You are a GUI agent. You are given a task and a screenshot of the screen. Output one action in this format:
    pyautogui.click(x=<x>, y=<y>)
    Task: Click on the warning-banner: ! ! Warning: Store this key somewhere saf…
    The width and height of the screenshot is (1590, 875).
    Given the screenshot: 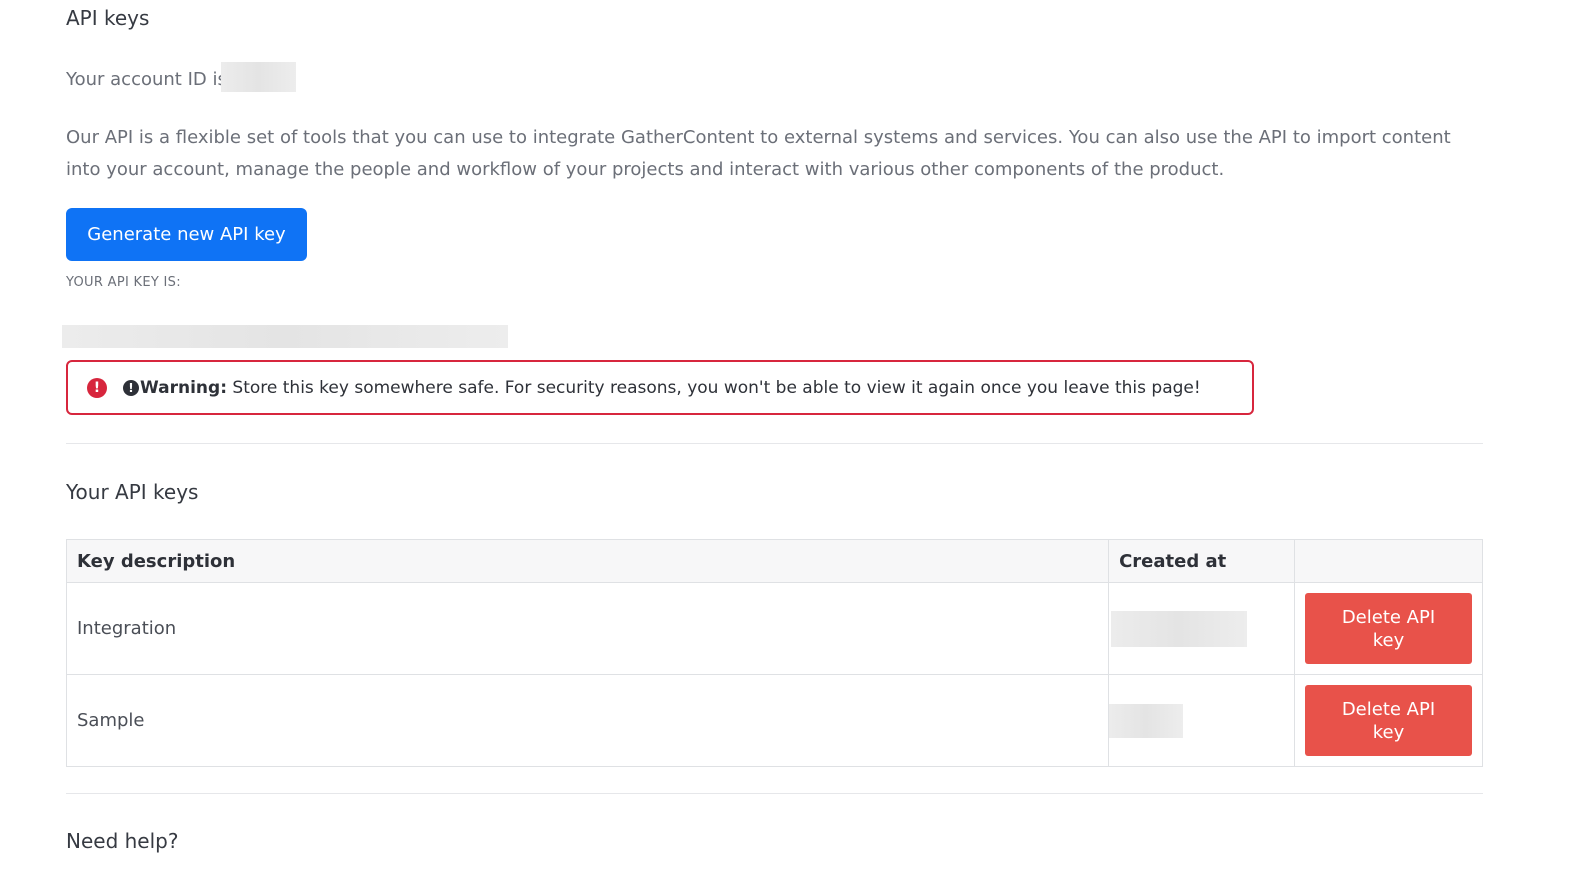 What is the action you would take?
    pyautogui.click(x=660, y=387)
    